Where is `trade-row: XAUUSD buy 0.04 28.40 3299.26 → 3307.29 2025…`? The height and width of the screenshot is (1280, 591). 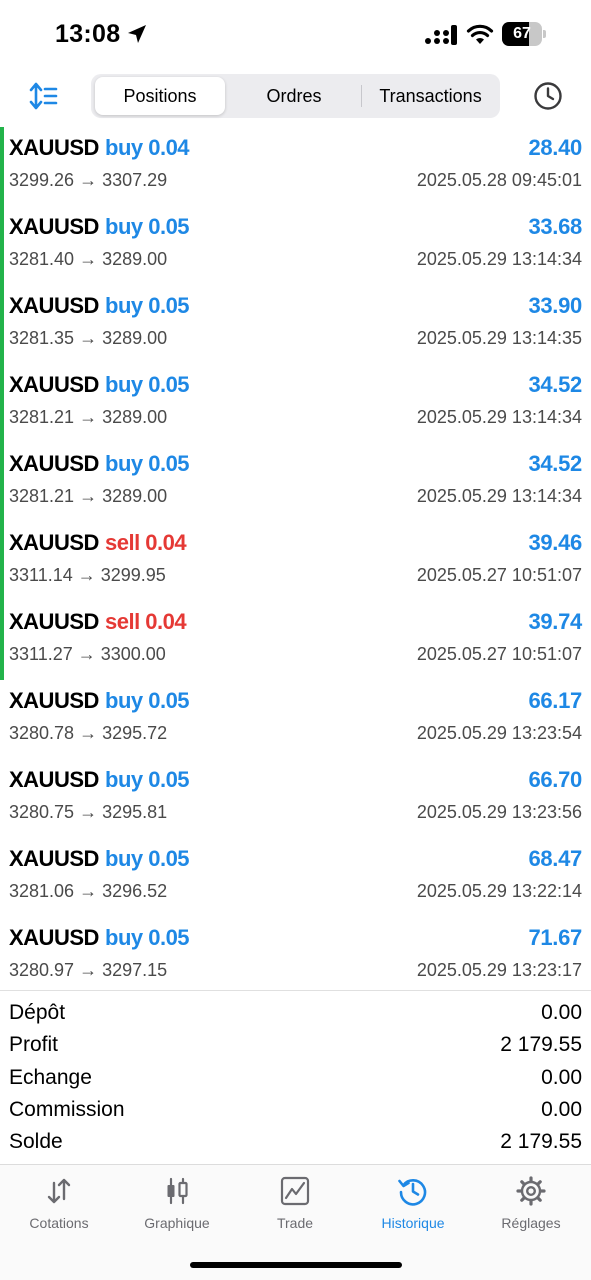
trade-row: XAUUSD buy 0.04 28.40 3299.26 → 3307.29 2025… is located at coordinates (295, 166).